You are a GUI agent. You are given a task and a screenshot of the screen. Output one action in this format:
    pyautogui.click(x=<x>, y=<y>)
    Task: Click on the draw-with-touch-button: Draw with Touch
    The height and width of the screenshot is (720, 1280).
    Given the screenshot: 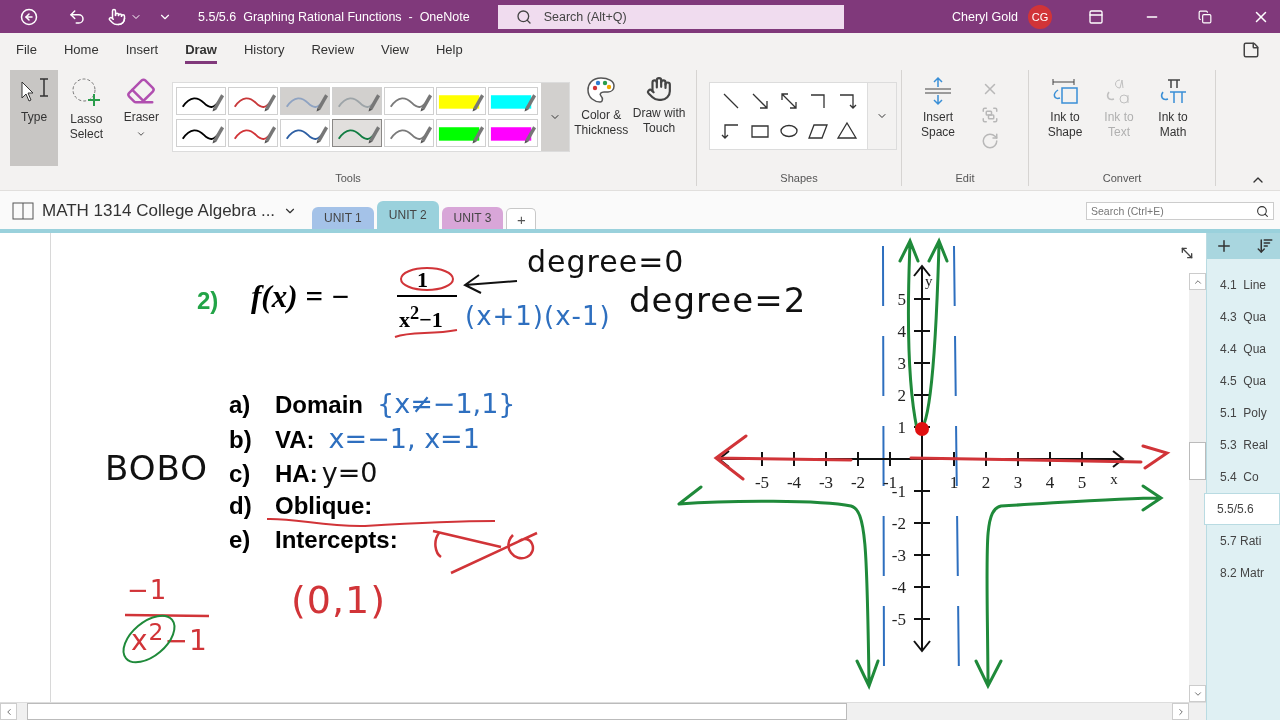 What is the action you would take?
    pyautogui.click(x=659, y=118)
    